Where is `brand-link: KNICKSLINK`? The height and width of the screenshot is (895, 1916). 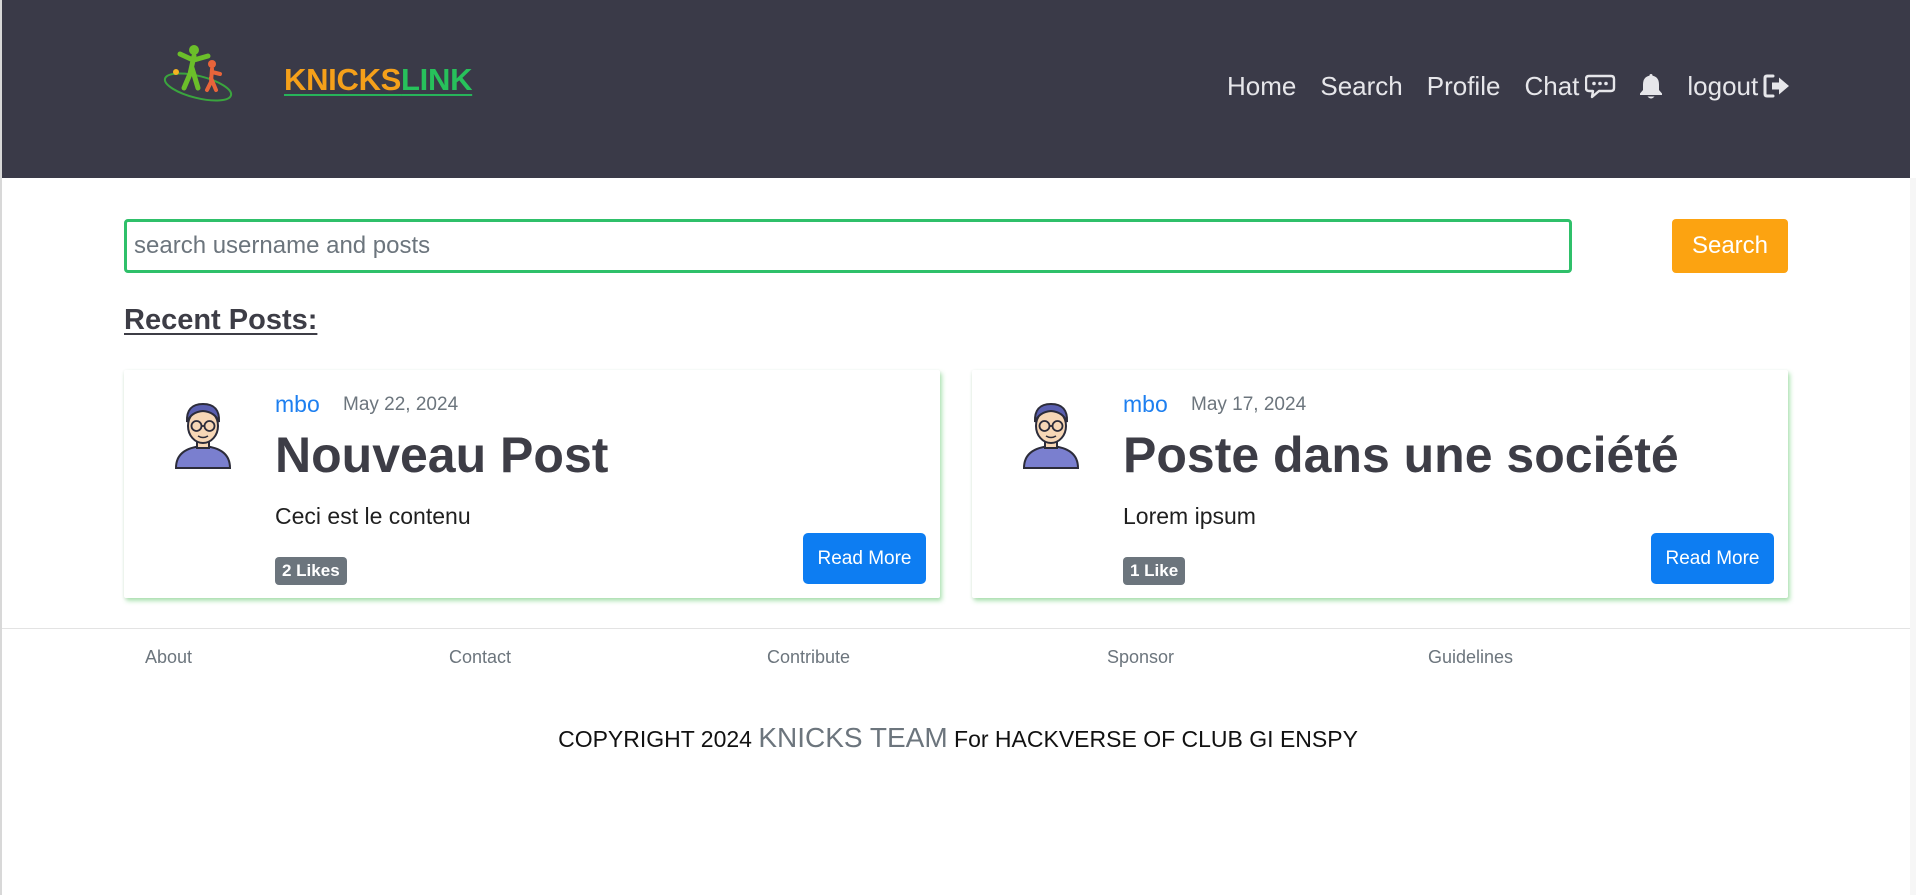
brand-link: KNICKSLINK is located at coordinates (378, 80).